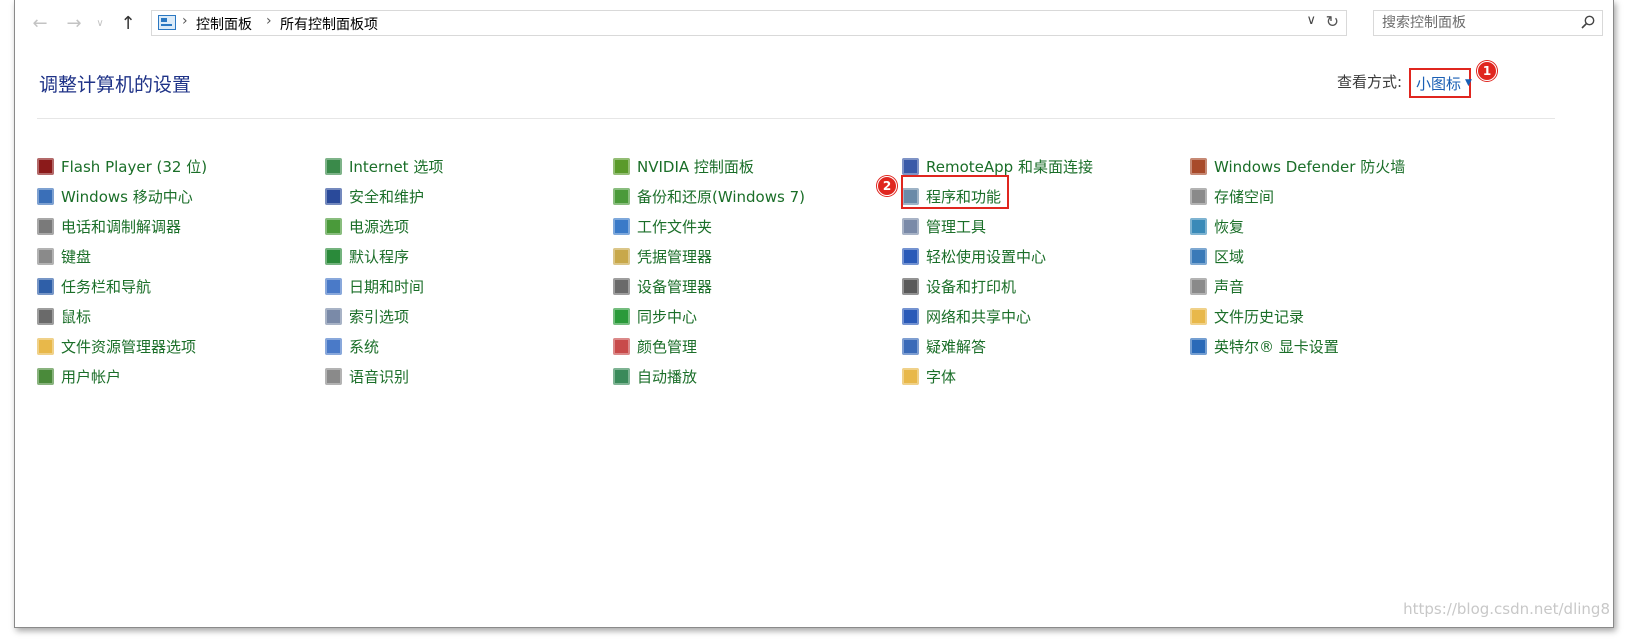  Describe the element at coordinates (1487, 71) in the screenshot. I see `annotation-badge-1: 1` at that location.